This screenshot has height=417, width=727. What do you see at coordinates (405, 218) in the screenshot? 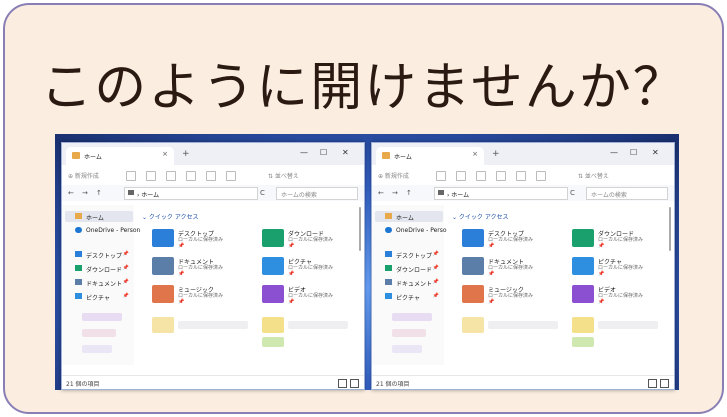
I see `sidebar-item-label: ホーム` at bounding box center [405, 218].